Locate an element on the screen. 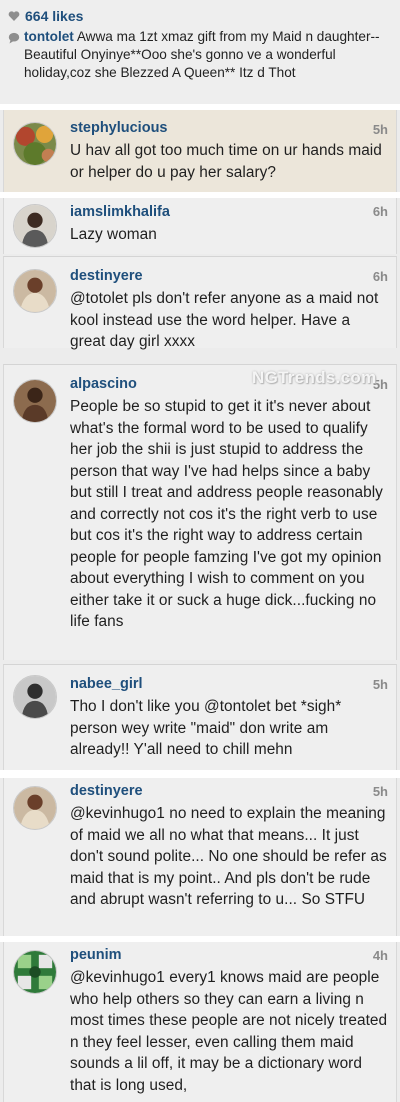  likes-row: 664 likes is located at coordinates (201, 16).